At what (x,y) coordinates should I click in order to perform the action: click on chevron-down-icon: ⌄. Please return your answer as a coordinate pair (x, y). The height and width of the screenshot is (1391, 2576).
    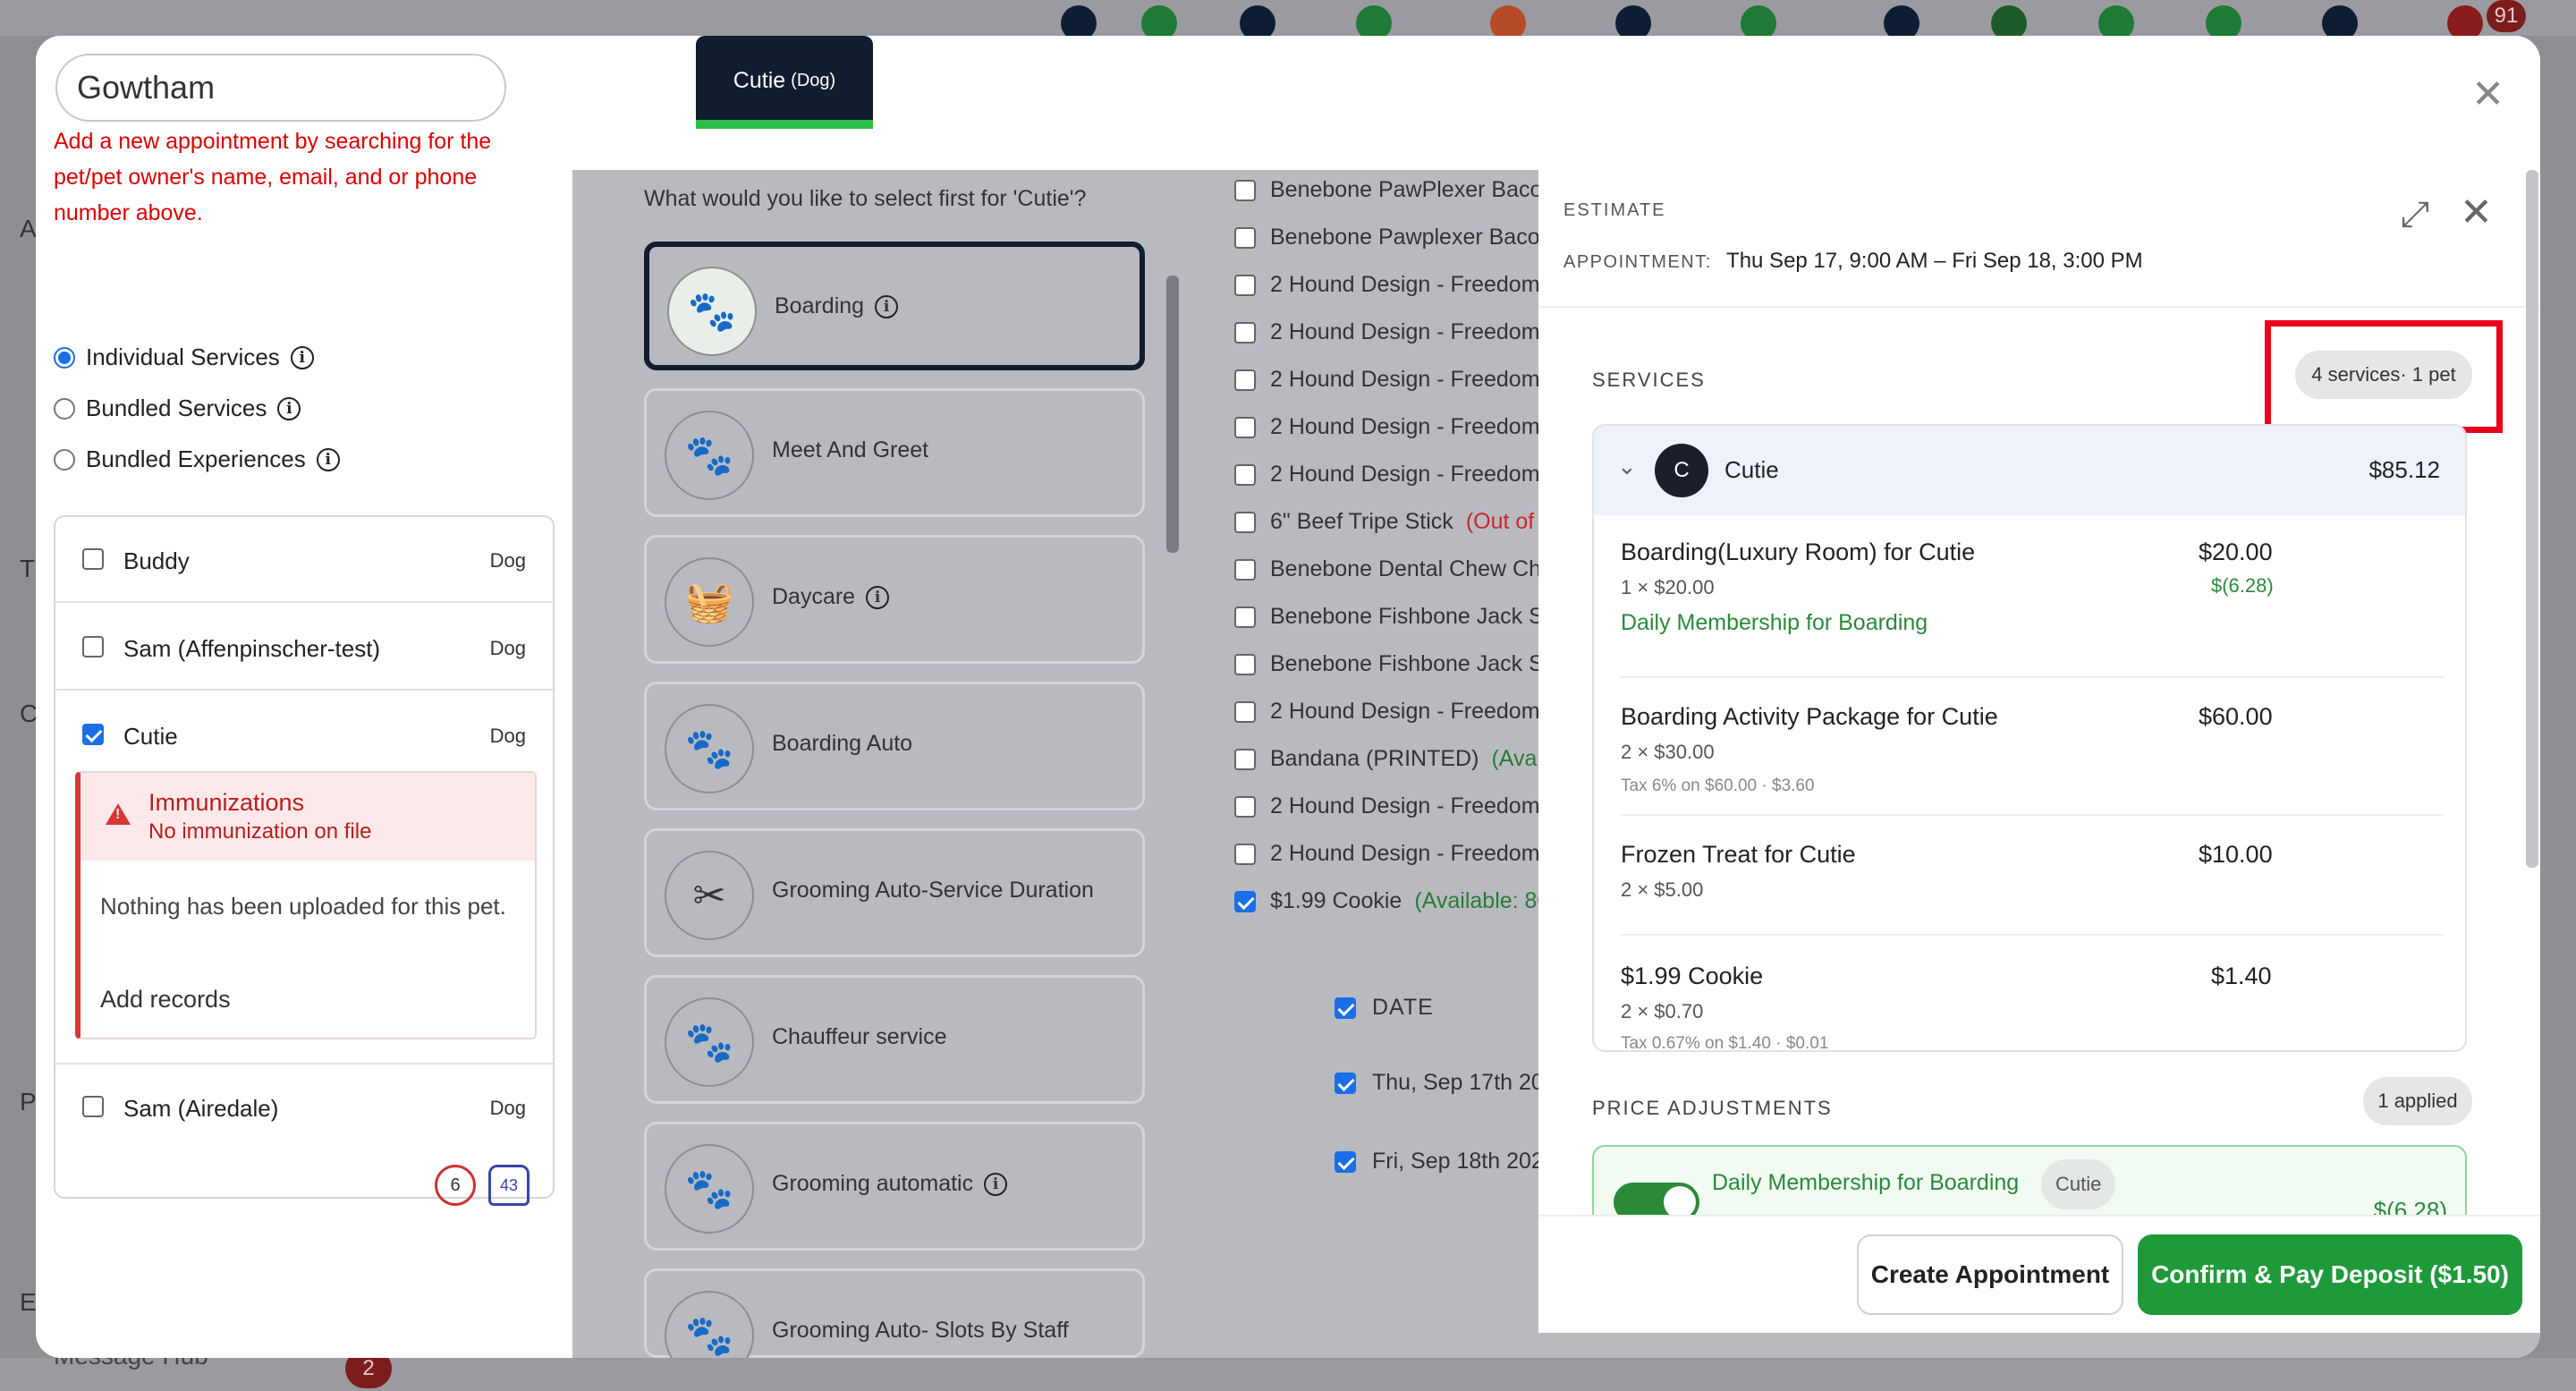
    Looking at the image, I should click on (1627, 466).